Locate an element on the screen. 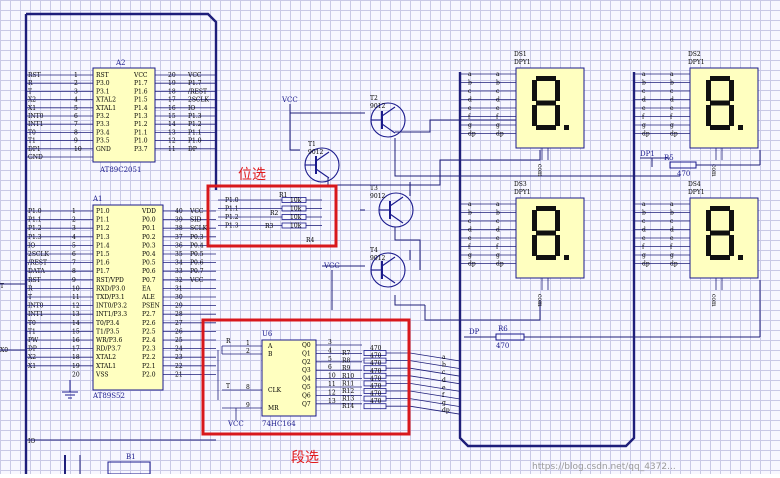 The height and width of the screenshot is (478, 780). u6-pin-label: CLK is located at coordinates (275, 390).